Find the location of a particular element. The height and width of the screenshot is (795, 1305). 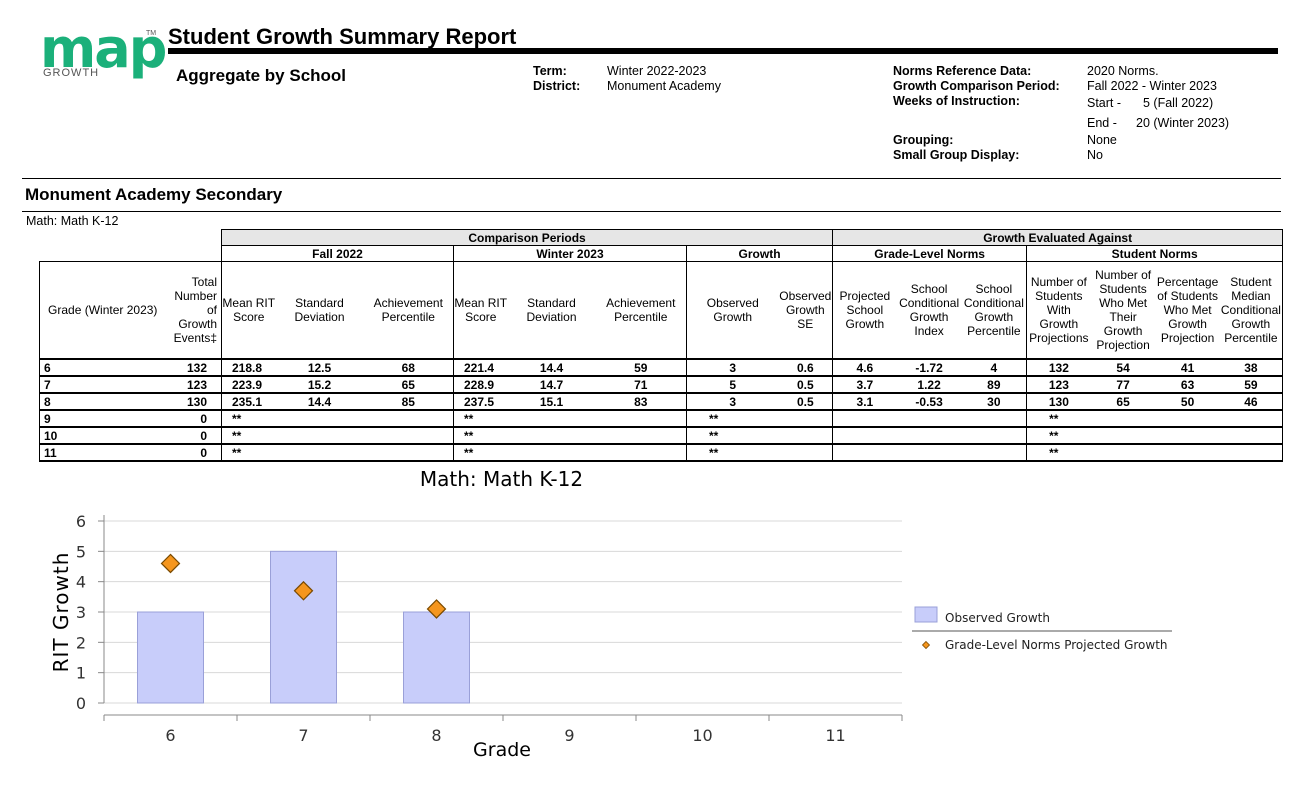

x-axis-label: Grade is located at coordinates (502, 750).